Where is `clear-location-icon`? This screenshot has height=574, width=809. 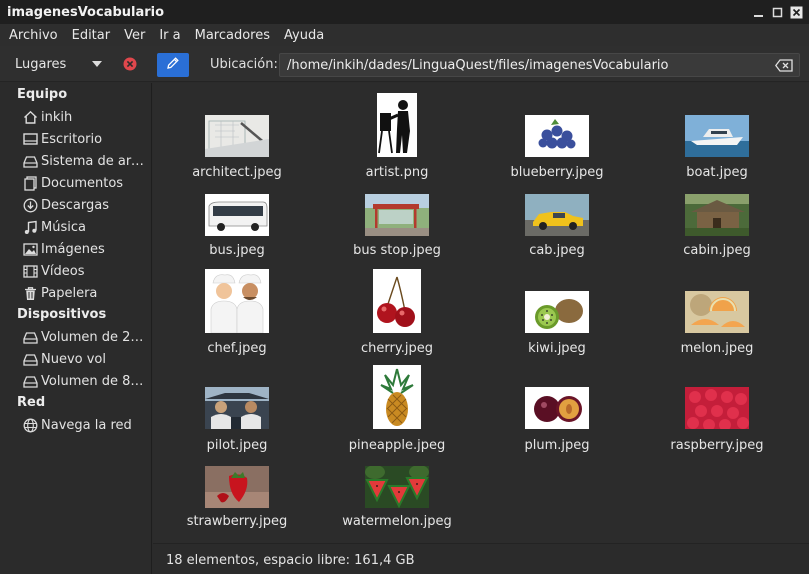
clear-location-icon is located at coordinates (784, 65).